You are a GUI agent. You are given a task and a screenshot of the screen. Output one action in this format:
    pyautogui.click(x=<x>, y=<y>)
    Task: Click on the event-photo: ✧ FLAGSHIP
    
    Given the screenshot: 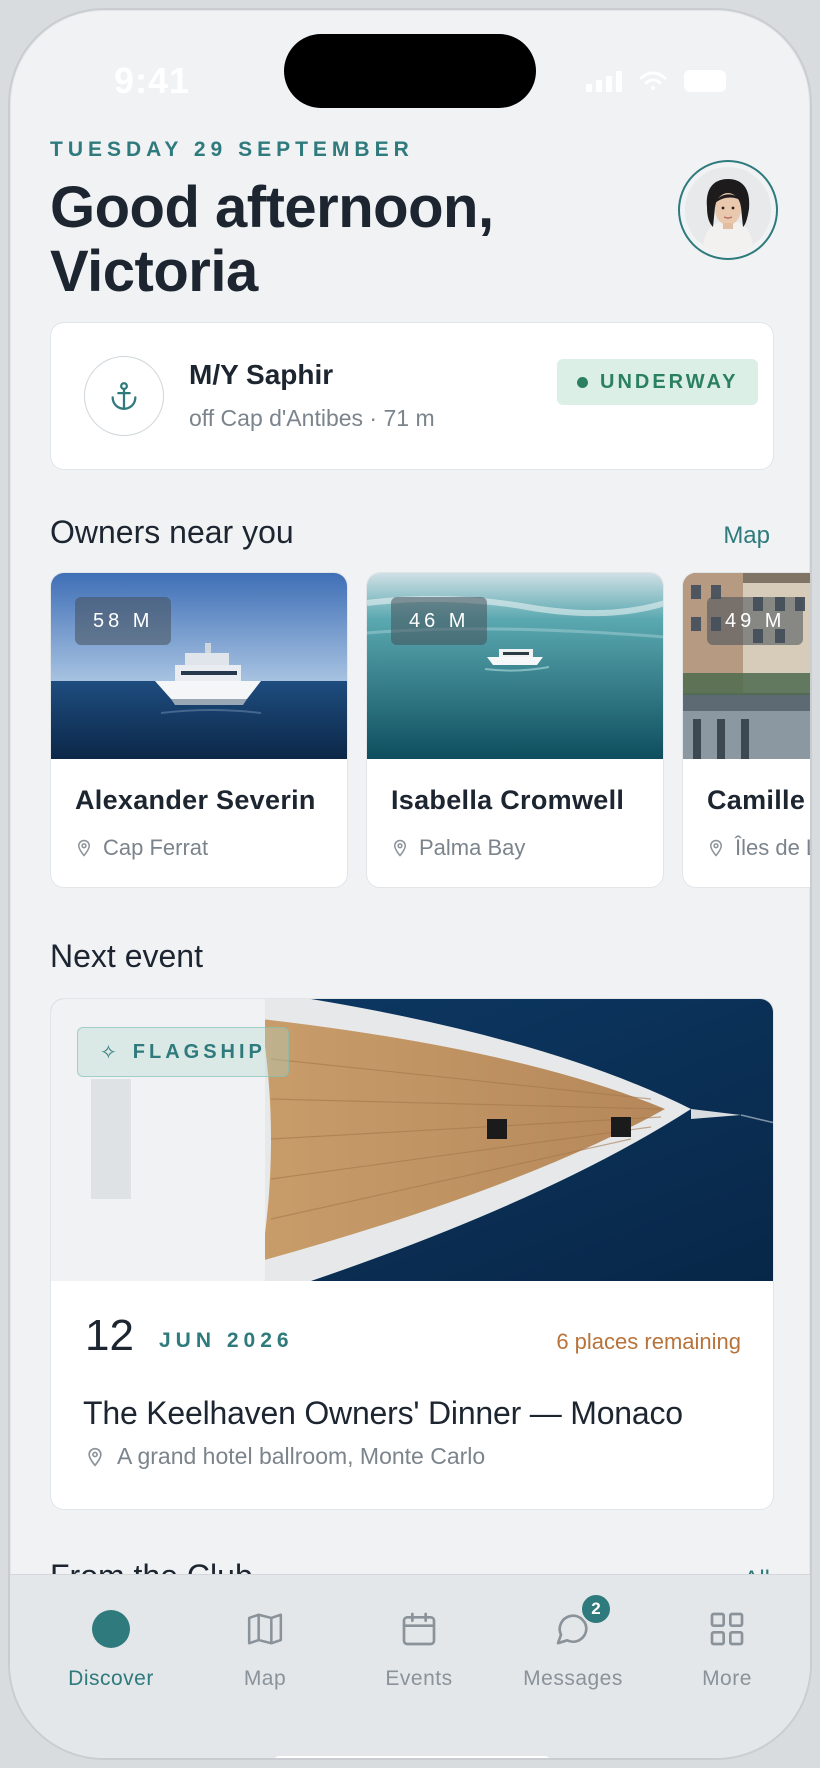 What is the action you would take?
    pyautogui.click(x=412, y=1140)
    